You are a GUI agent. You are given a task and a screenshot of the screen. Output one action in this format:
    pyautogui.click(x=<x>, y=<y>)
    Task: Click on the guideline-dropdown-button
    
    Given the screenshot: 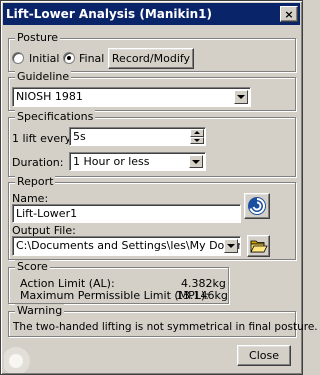 What is the action you would take?
    pyautogui.click(x=241, y=97)
    